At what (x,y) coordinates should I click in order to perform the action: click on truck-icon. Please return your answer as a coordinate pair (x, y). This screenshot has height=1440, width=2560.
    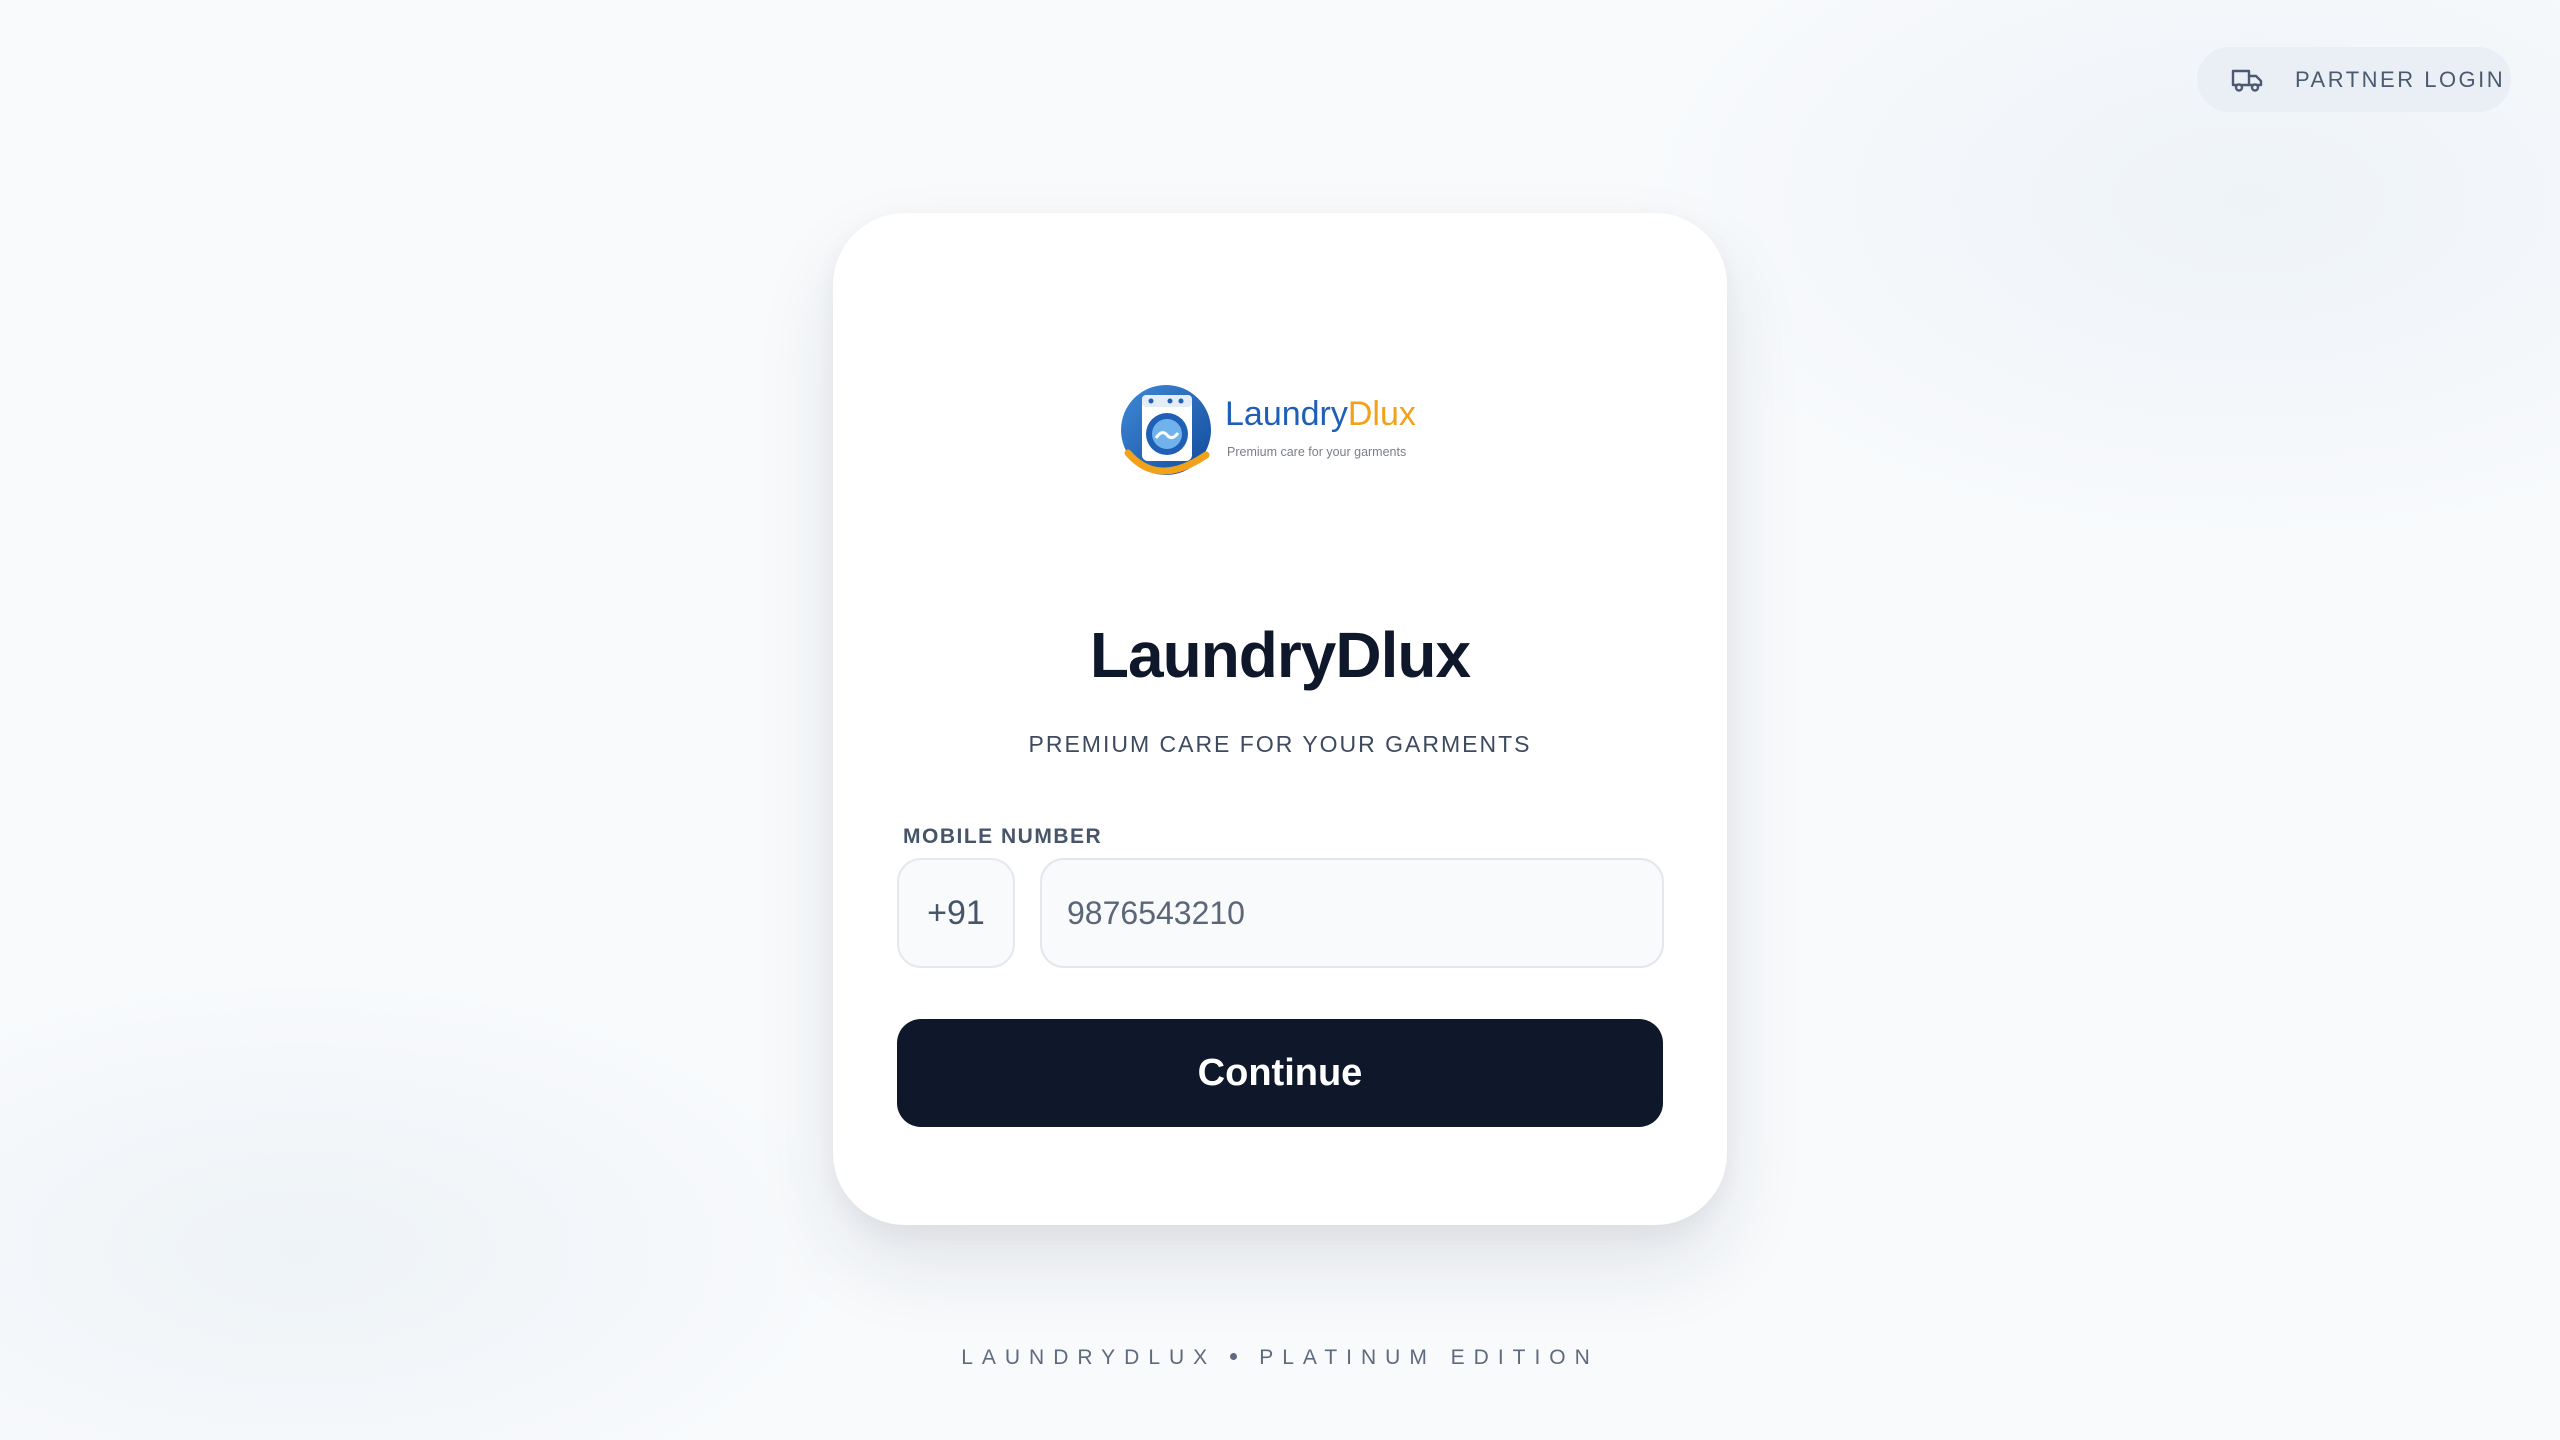
    Looking at the image, I should click on (2247, 80).